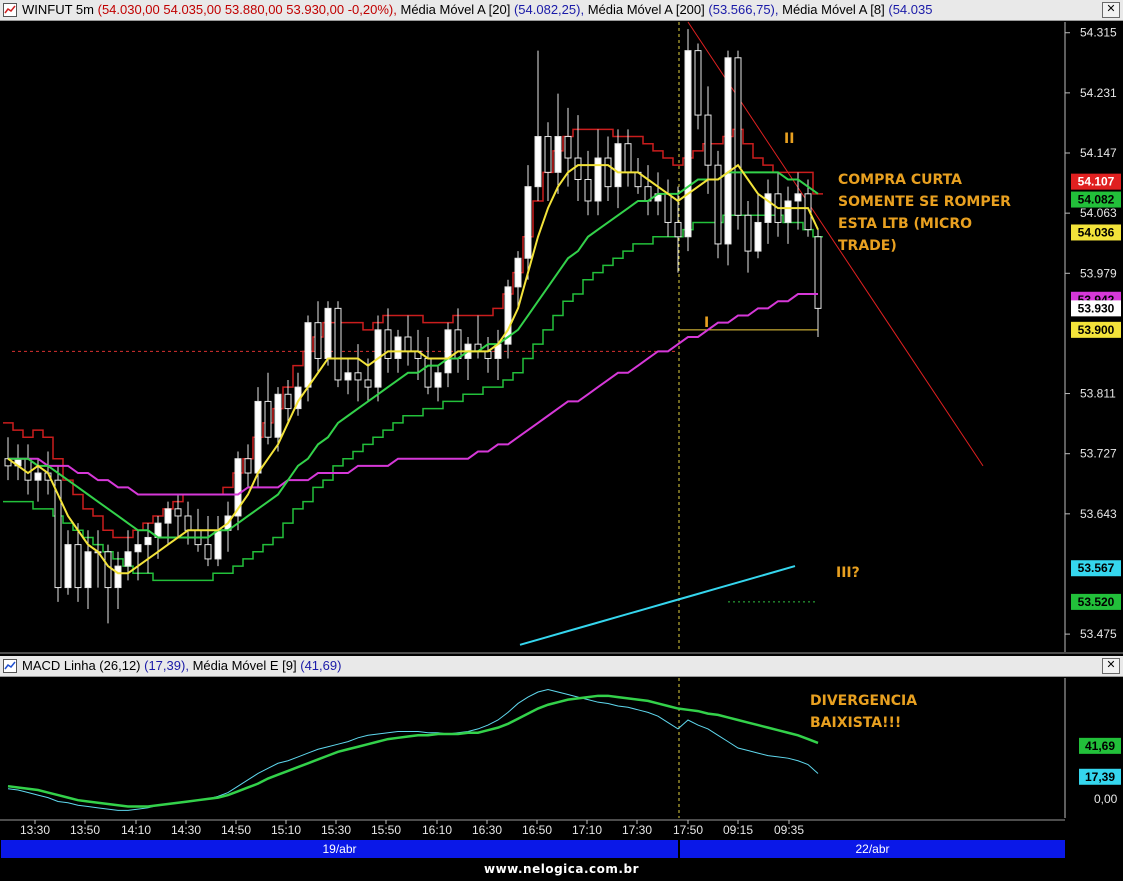 This screenshot has height=881, width=1123. What do you see at coordinates (1098, 634) in the screenshot?
I see `y-tick-label: 53.475` at bounding box center [1098, 634].